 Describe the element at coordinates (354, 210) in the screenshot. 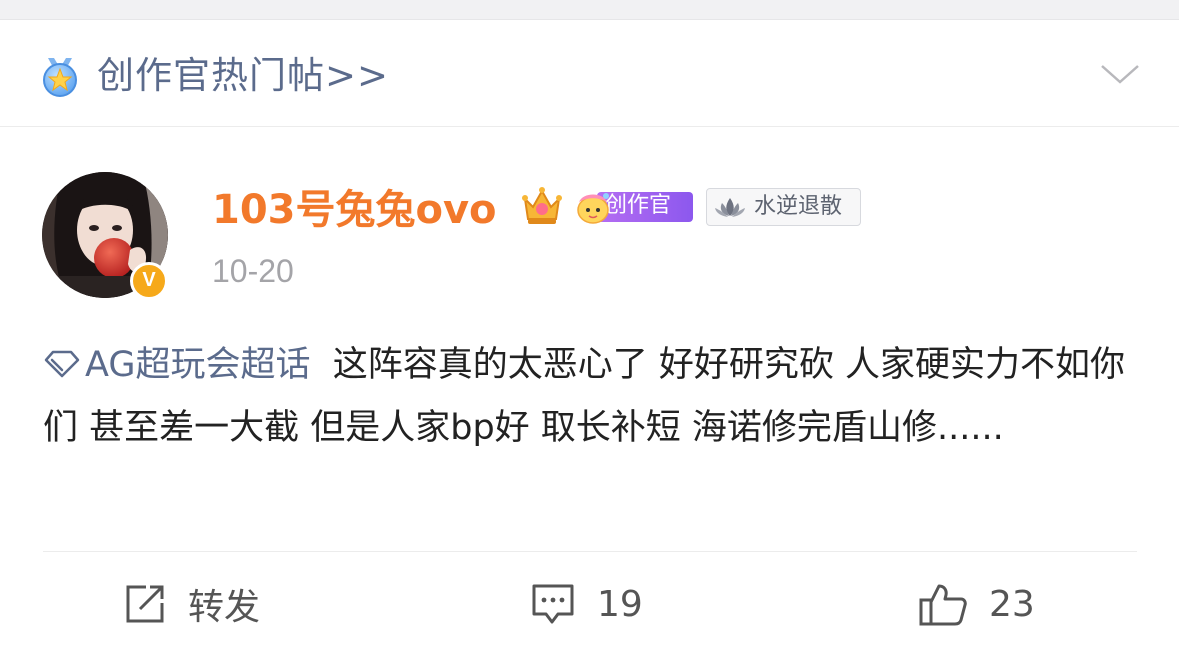

I see `author-name: 103号兔兔ovo` at that location.